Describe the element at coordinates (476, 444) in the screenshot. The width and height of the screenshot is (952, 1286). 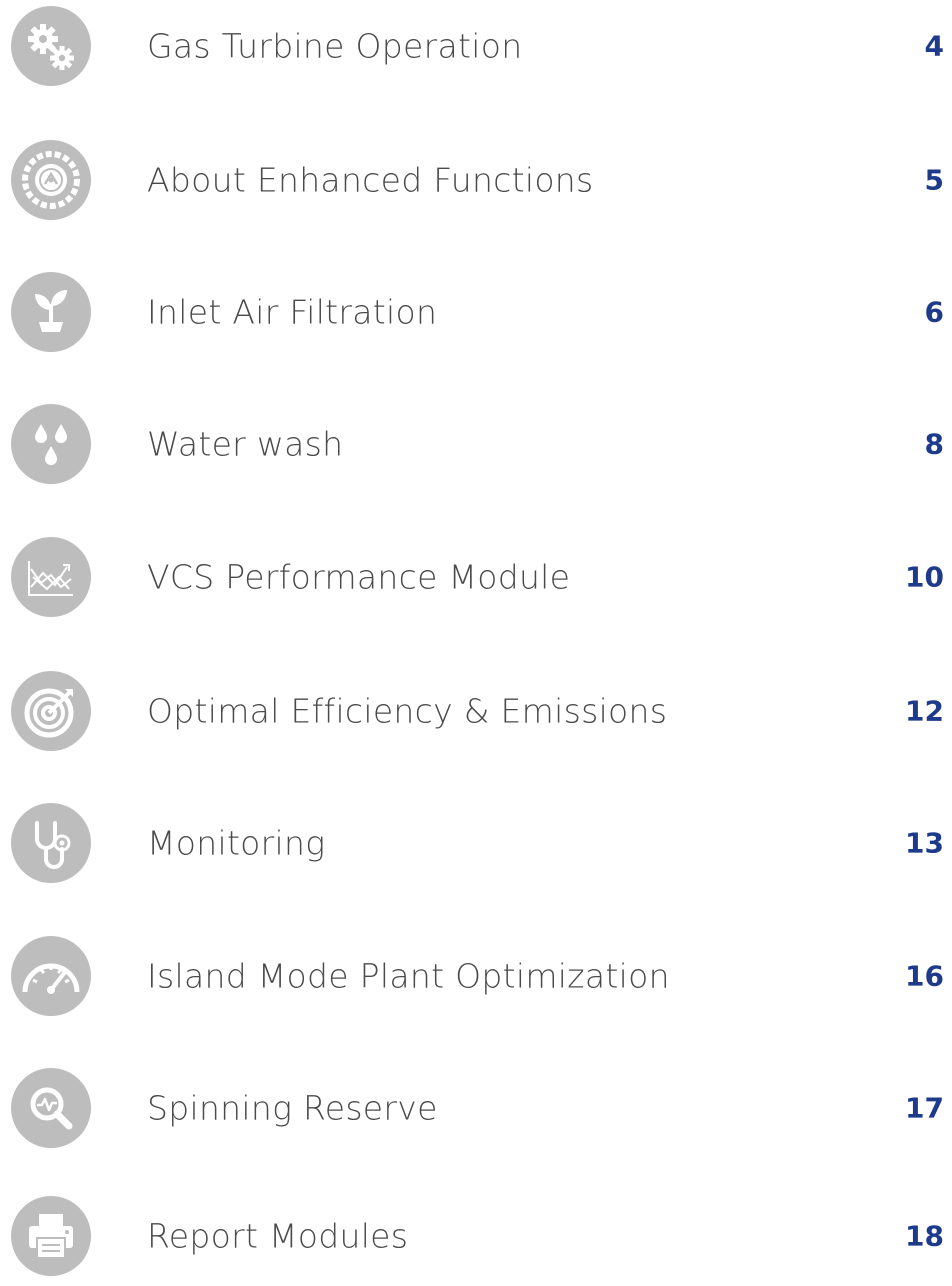
I see `toc-item-water-wash: Water wash 8` at that location.